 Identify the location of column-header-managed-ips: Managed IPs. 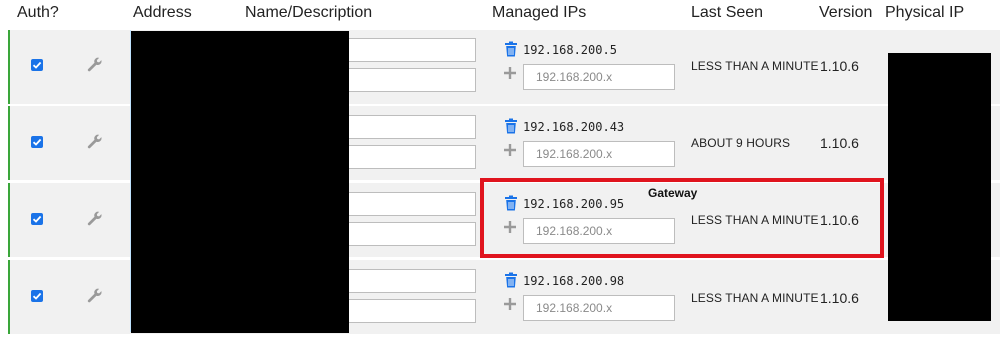
(539, 12).